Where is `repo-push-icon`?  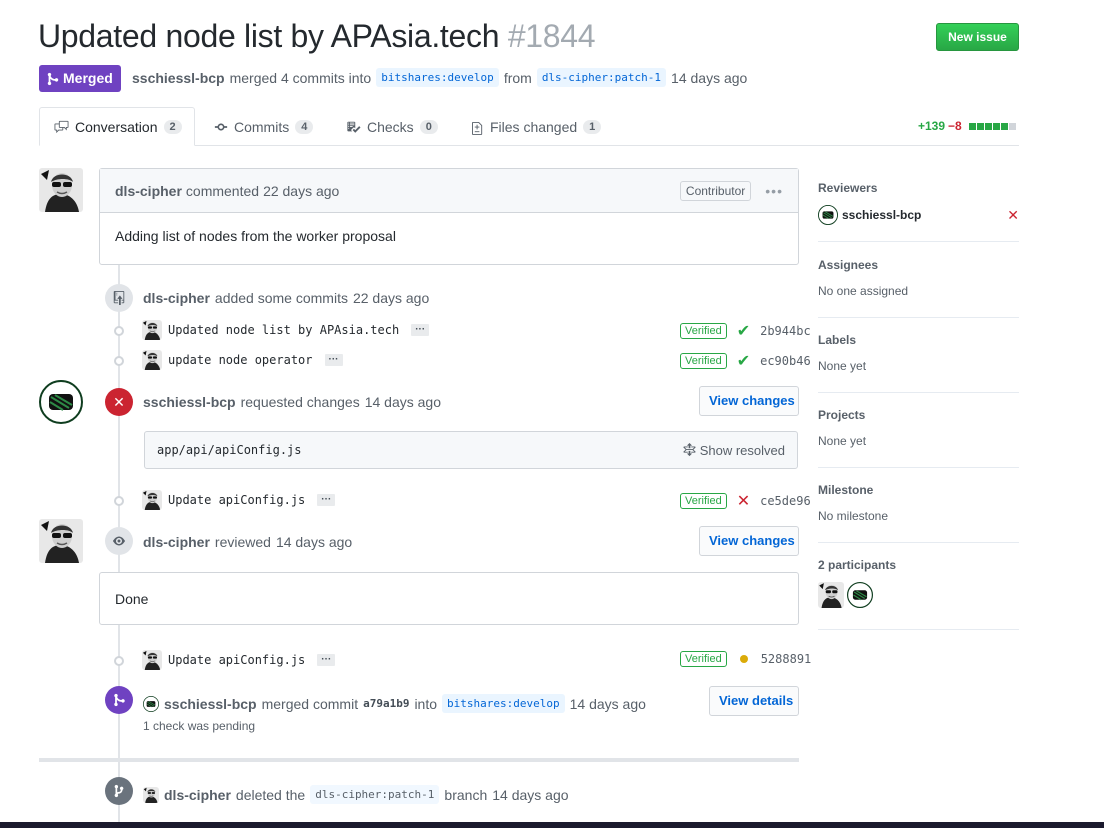
repo-push-icon is located at coordinates (119, 298).